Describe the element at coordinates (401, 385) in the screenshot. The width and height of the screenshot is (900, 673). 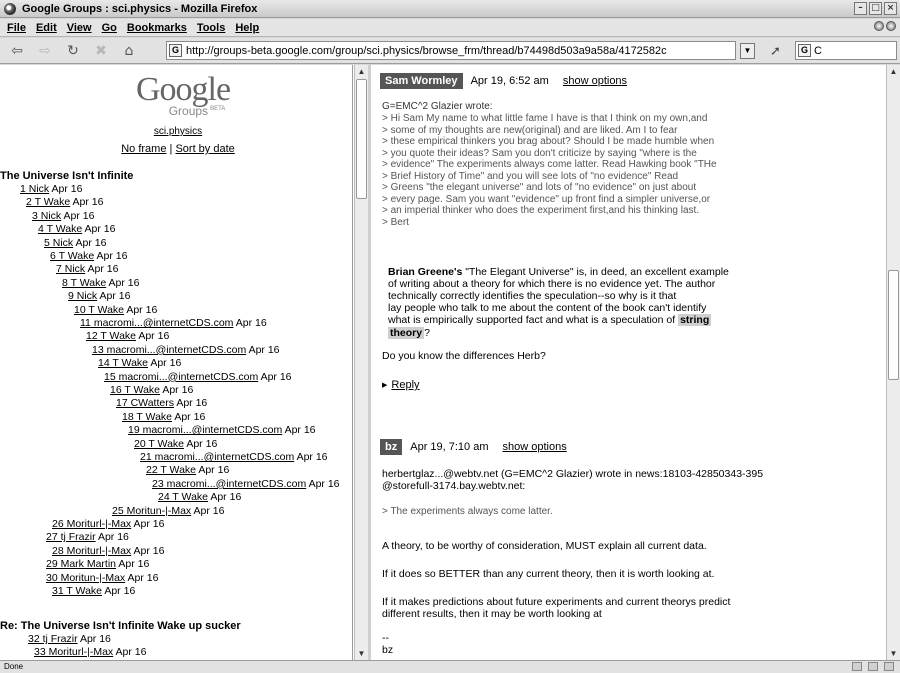
I see `reply-link: ▶ Reply` at that location.